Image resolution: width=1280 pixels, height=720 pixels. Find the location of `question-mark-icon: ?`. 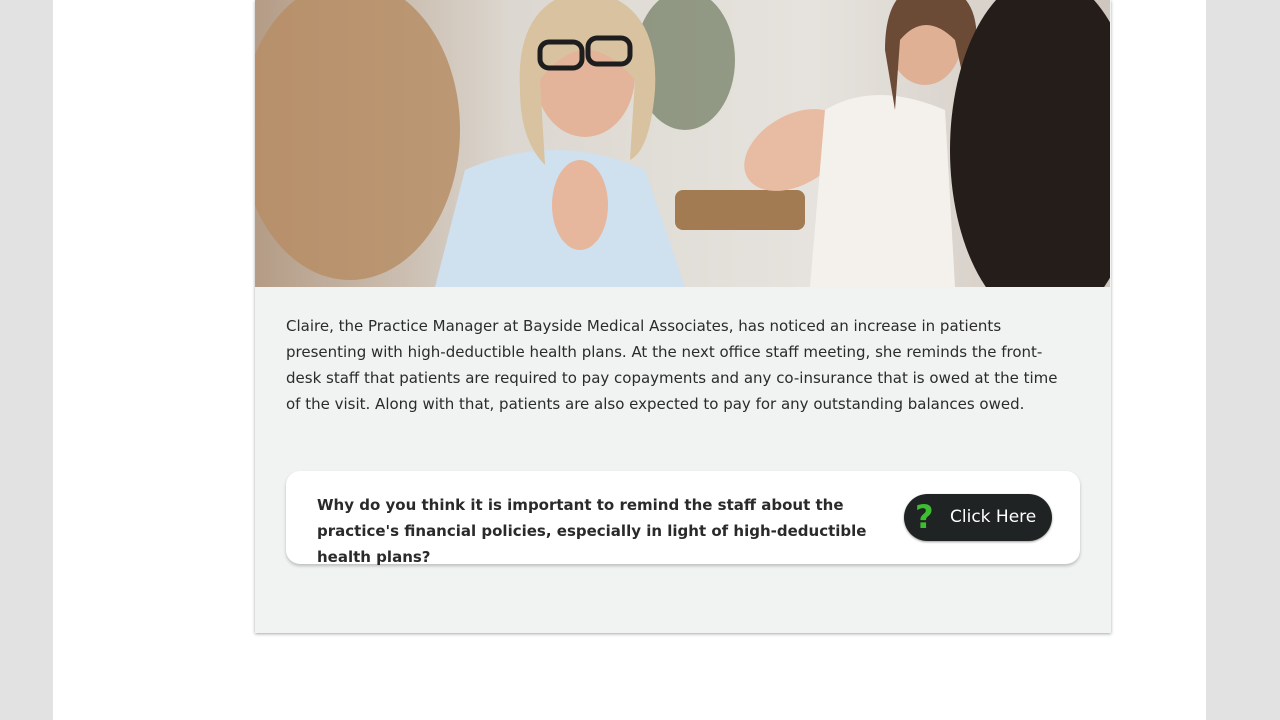

question-mark-icon: ? is located at coordinates (924, 517).